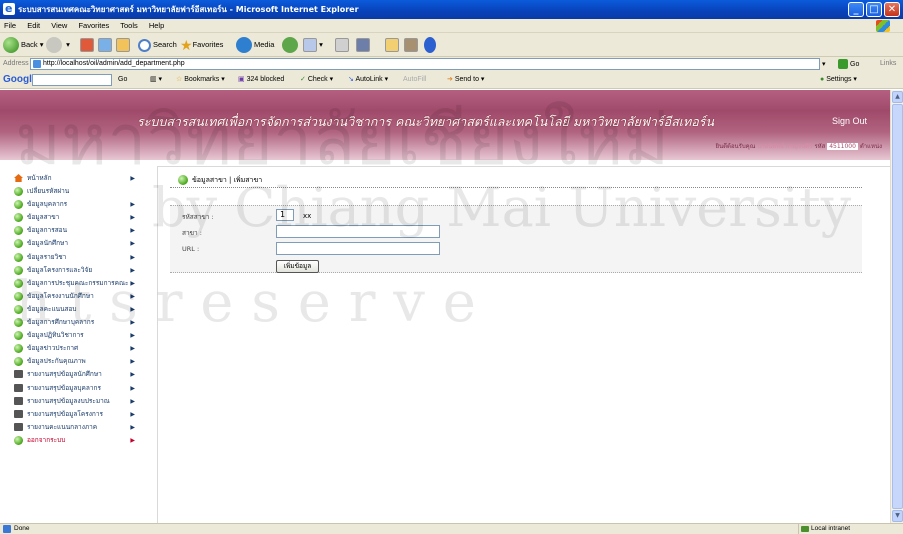 This screenshot has width=903, height=534. Describe the element at coordinates (78, 440) in the screenshot. I see `sidebar-item: ออกจากระบบ ▶` at that location.